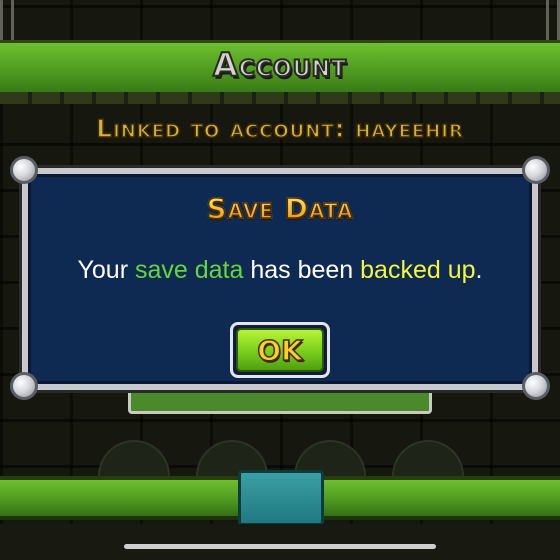 This screenshot has height=560, width=560. Describe the element at coordinates (418, 270) in the screenshot. I see `message-highlight-backed-up: backed up` at that location.